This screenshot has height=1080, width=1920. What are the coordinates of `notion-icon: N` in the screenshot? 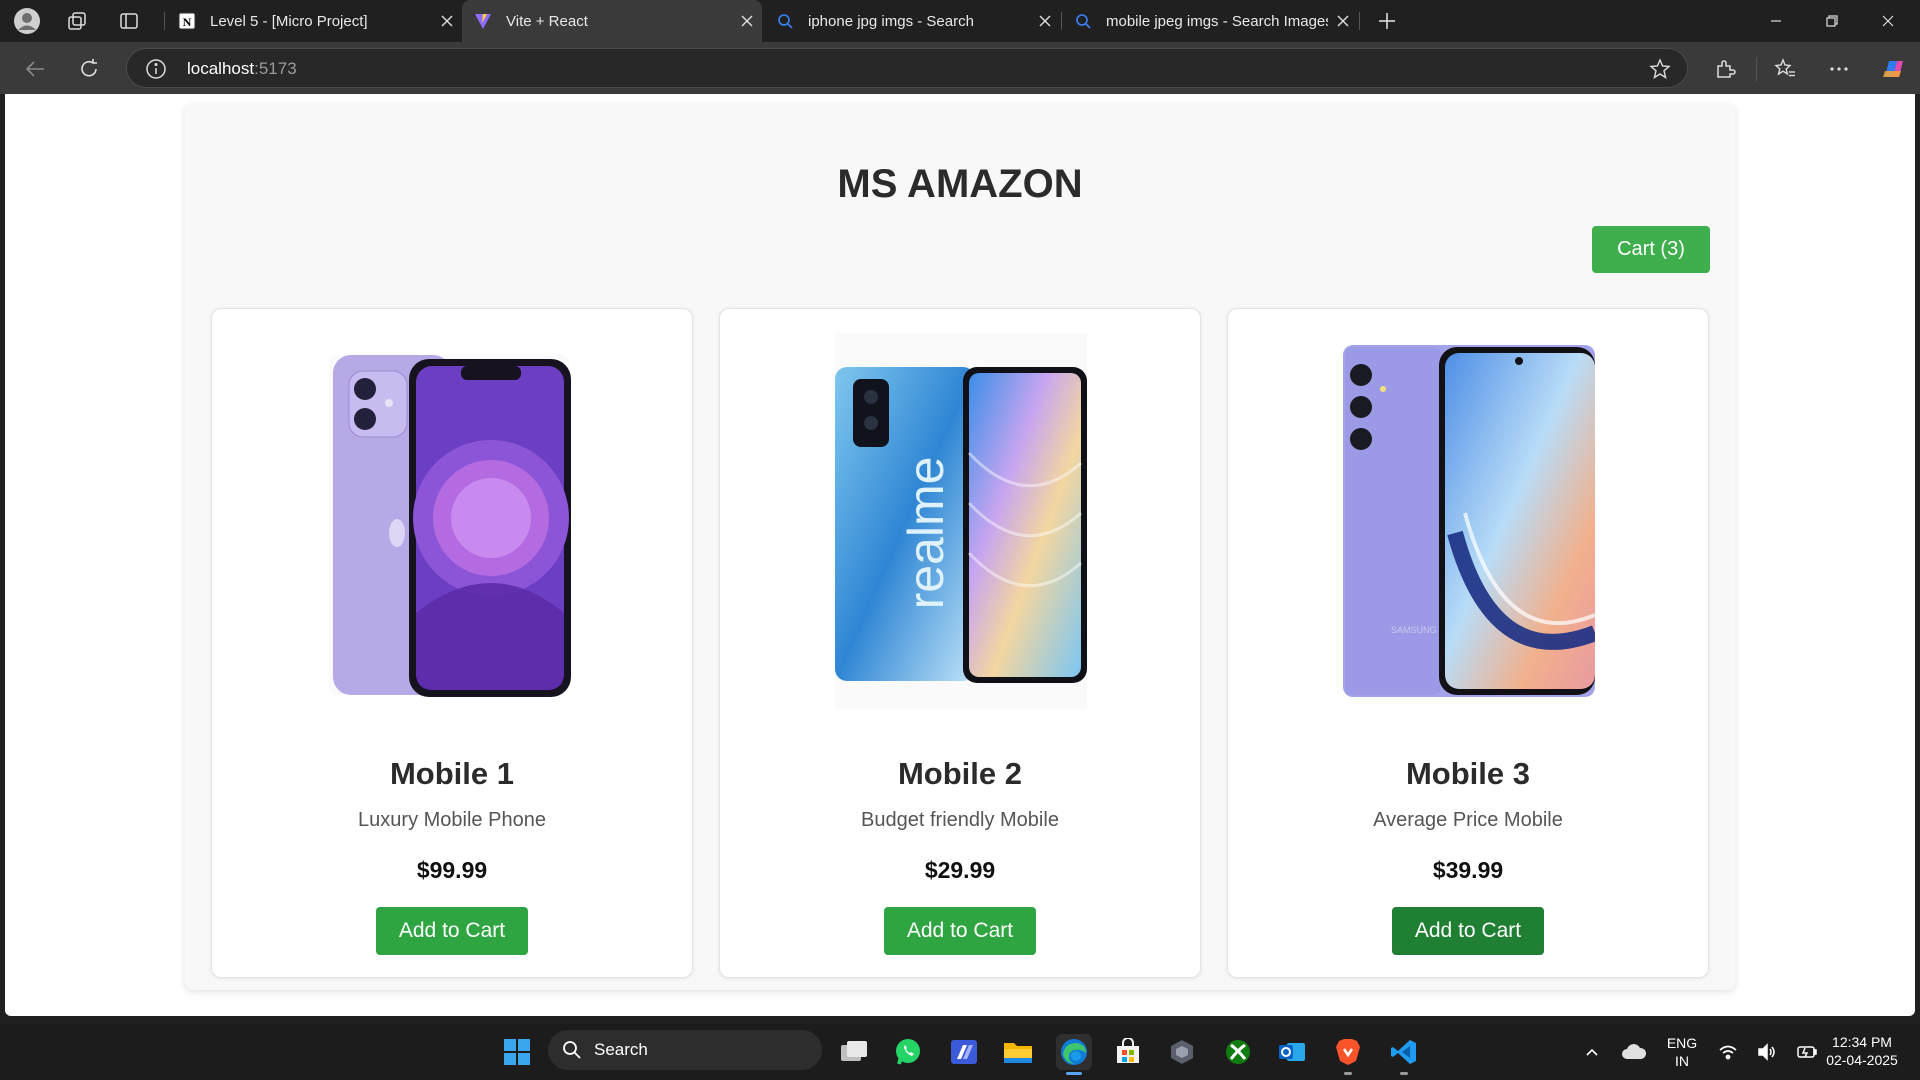 It's located at (187, 21).